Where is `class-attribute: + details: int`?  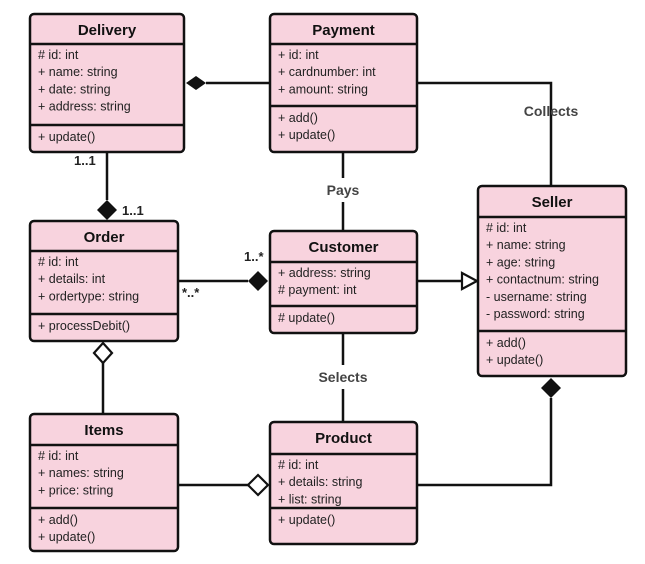
class-attribute: + details: int is located at coordinates (72, 279).